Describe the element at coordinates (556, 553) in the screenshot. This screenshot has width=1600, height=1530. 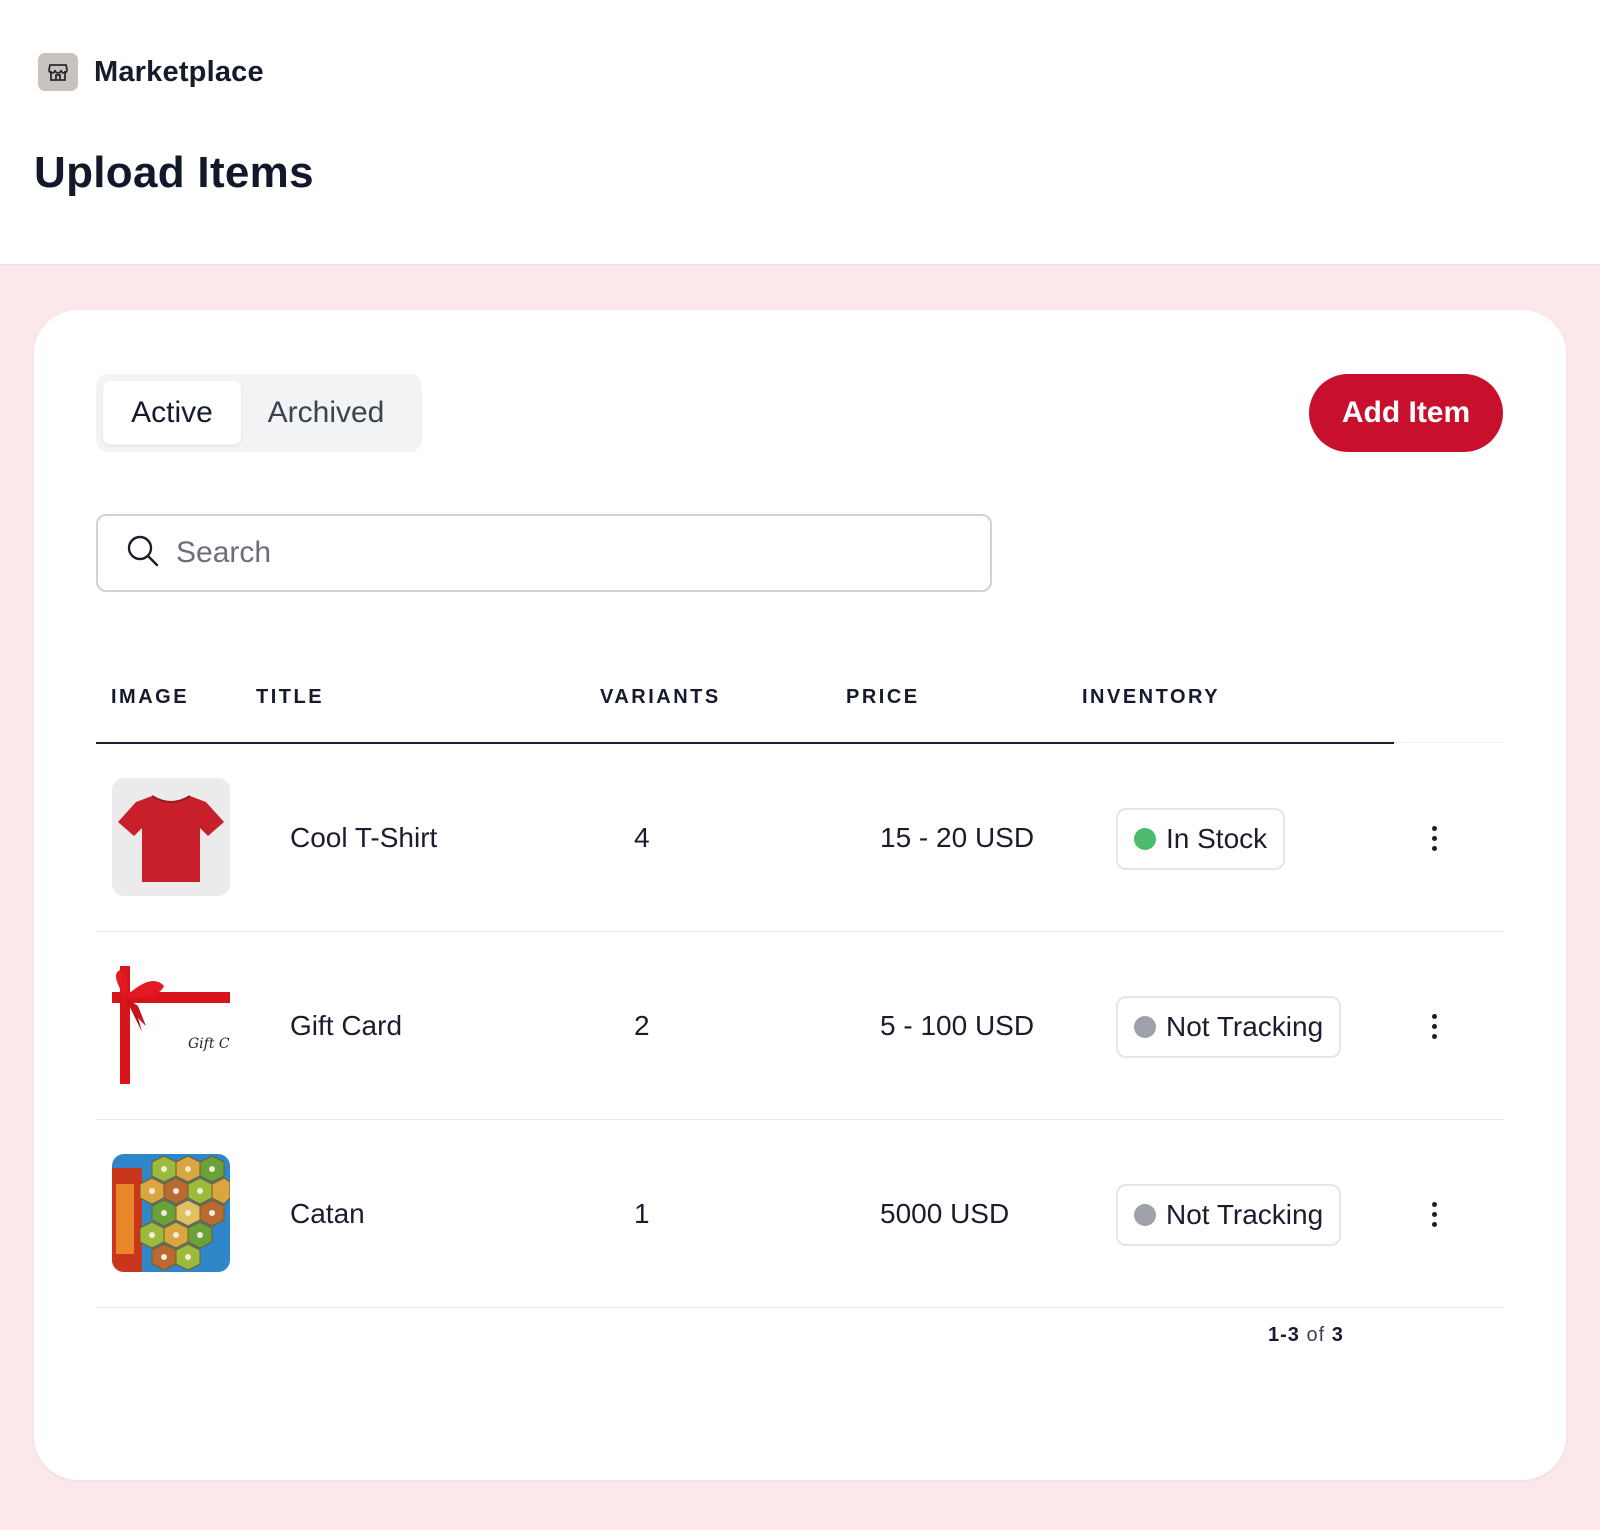
I see `search-input` at that location.